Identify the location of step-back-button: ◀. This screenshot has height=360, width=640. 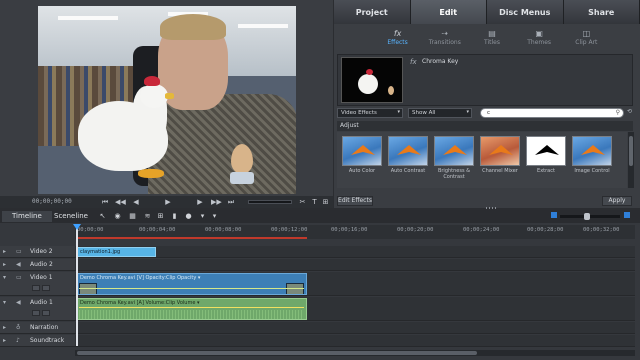
(136, 202).